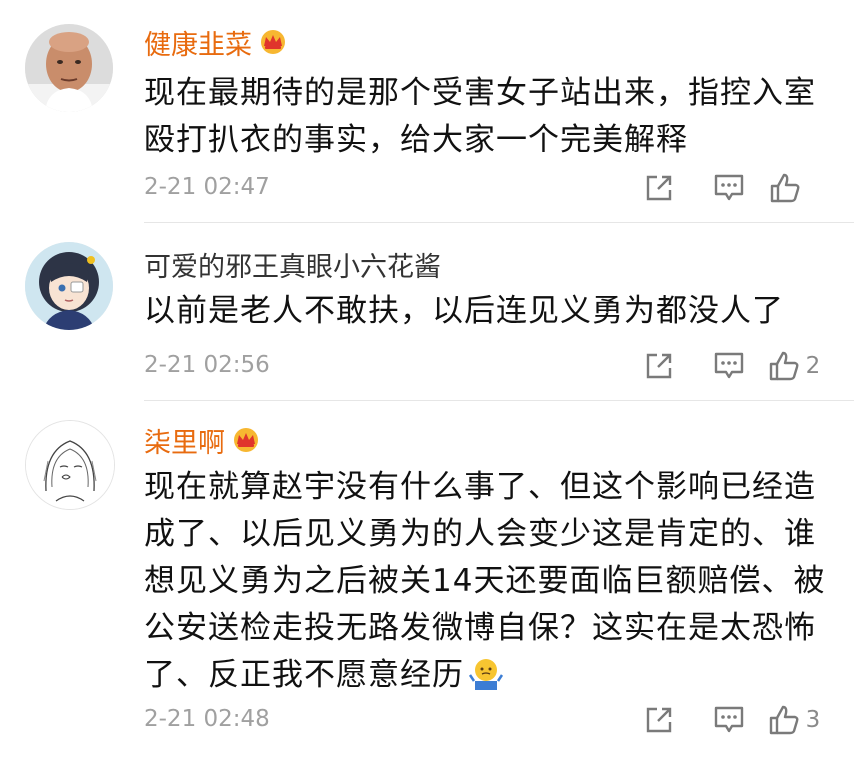 The height and width of the screenshot is (766, 854). What do you see at coordinates (813, 366) in the screenshot?
I see `like-count: 2` at bounding box center [813, 366].